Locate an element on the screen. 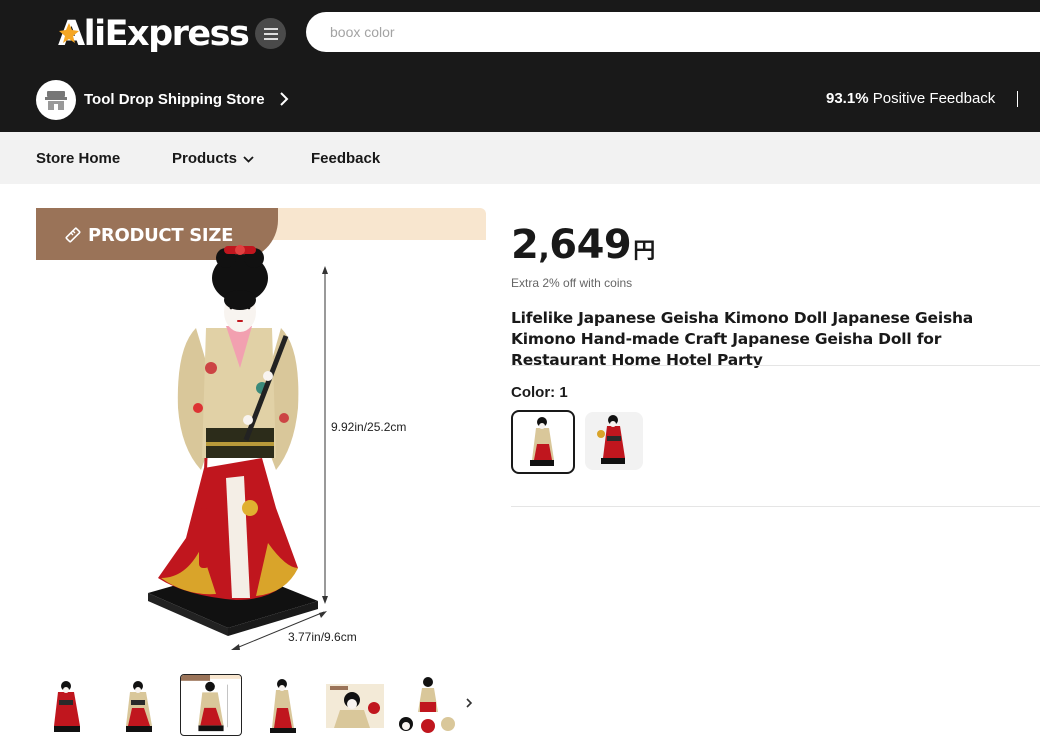 The height and width of the screenshot is (750, 1040). geisha-doll-illustration is located at coordinates (238, 447).